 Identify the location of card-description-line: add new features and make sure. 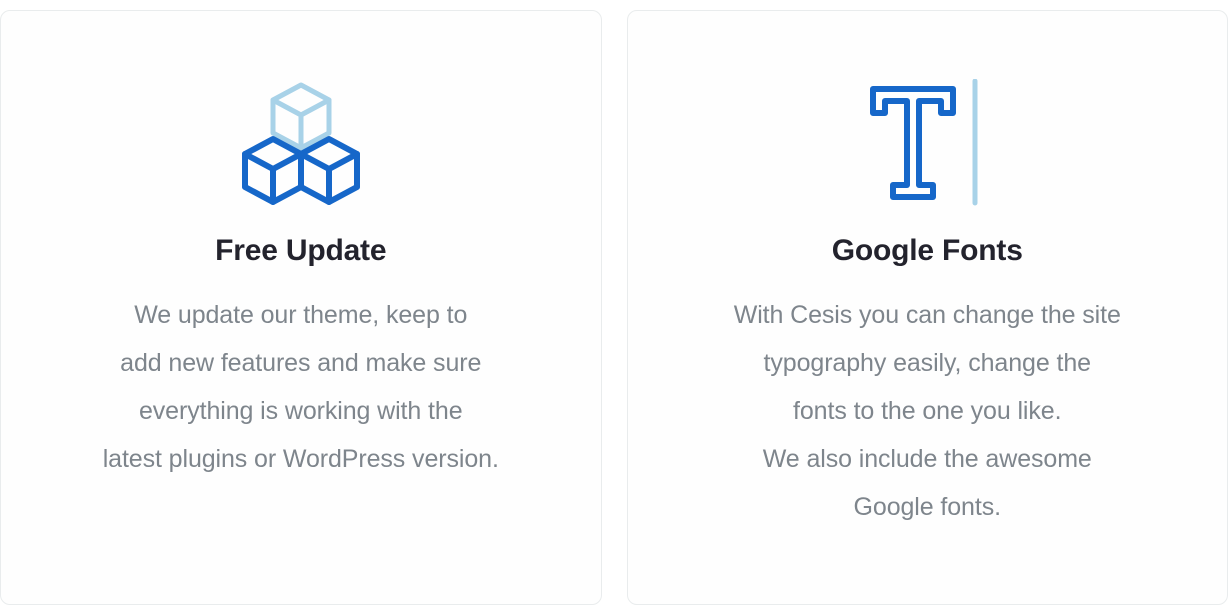
(301, 363).